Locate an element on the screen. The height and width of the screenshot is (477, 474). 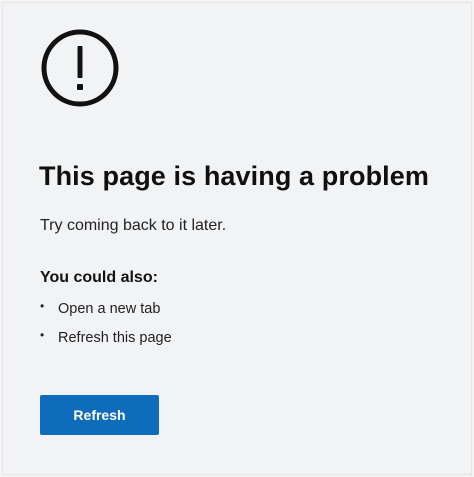
error-subtitle: Try coming back to it later. is located at coordinates (133, 225).